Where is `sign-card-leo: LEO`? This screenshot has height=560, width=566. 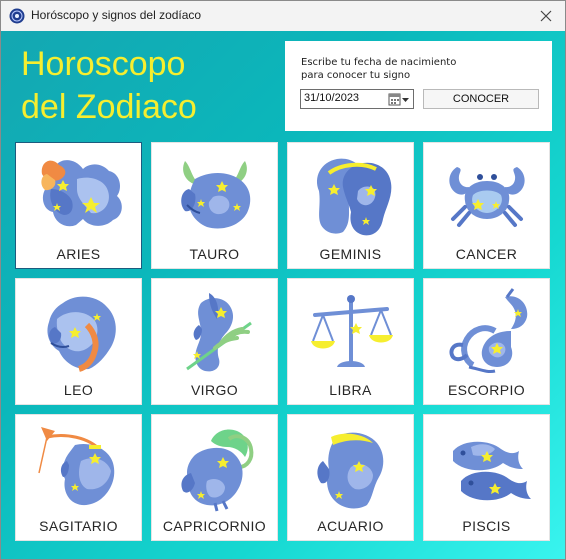
sign-card-leo: LEO is located at coordinates (78, 341).